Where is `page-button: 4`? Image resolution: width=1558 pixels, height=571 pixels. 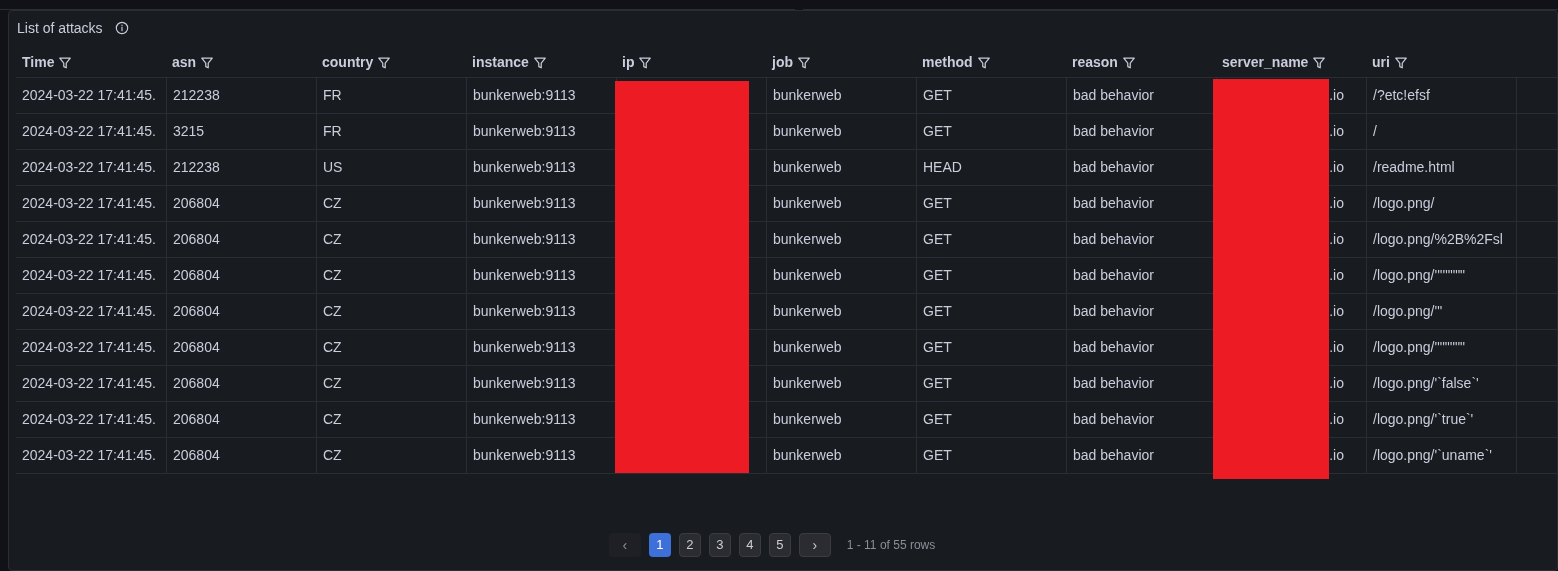 page-button: 4 is located at coordinates (749, 545).